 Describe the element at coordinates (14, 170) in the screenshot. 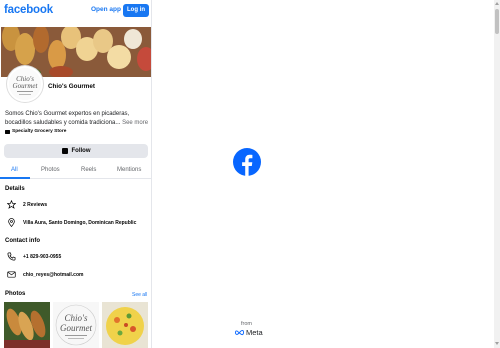

I see `tab-all: All` at that location.